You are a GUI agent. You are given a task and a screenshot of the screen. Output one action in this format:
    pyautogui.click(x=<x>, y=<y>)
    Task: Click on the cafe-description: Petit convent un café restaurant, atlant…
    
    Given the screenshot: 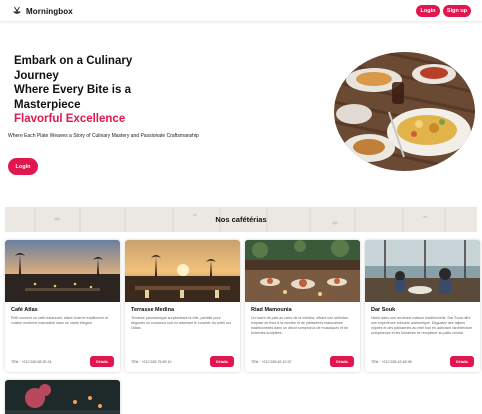 What is the action you would take?
    pyautogui.click(x=60, y=320)
    